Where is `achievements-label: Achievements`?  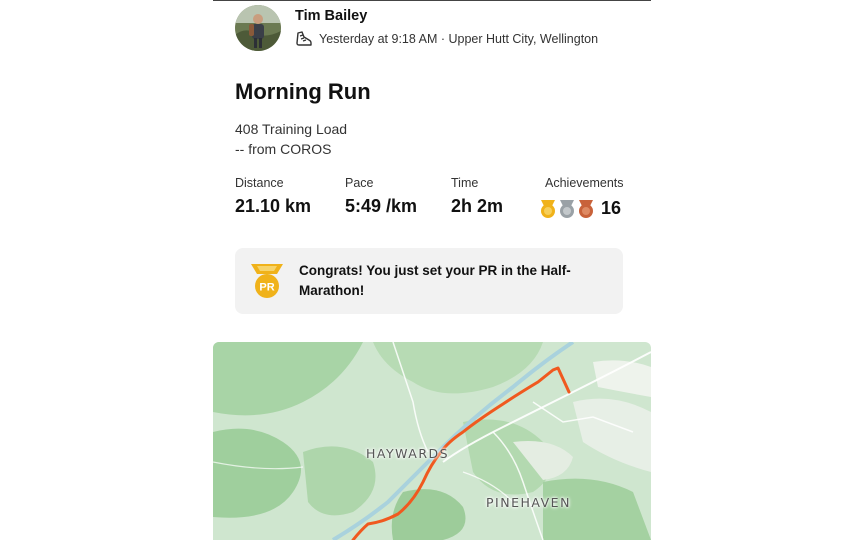 achievements-label: Achievements is located at coordinates (584, 183).